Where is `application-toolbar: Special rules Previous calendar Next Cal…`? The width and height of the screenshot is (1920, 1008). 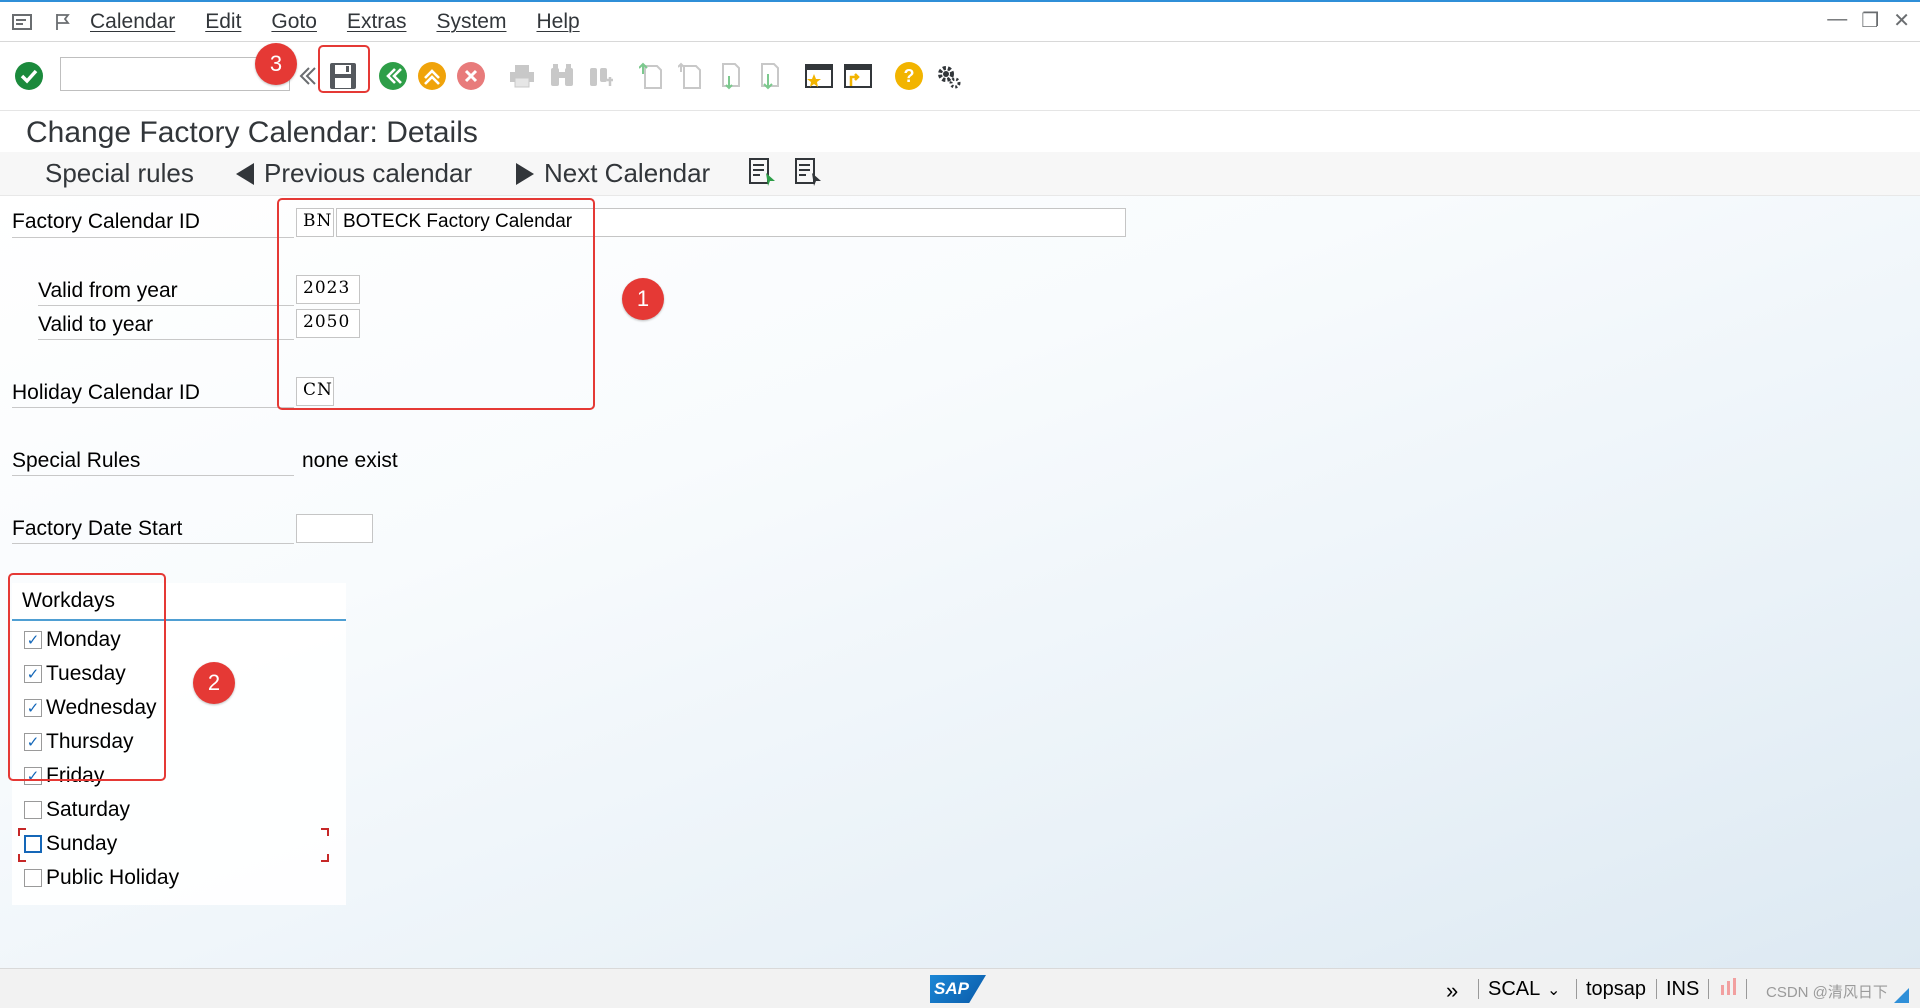
application-toolbar: Special rules Previous calendar Next Cal… is located at coordinates (960, 174).